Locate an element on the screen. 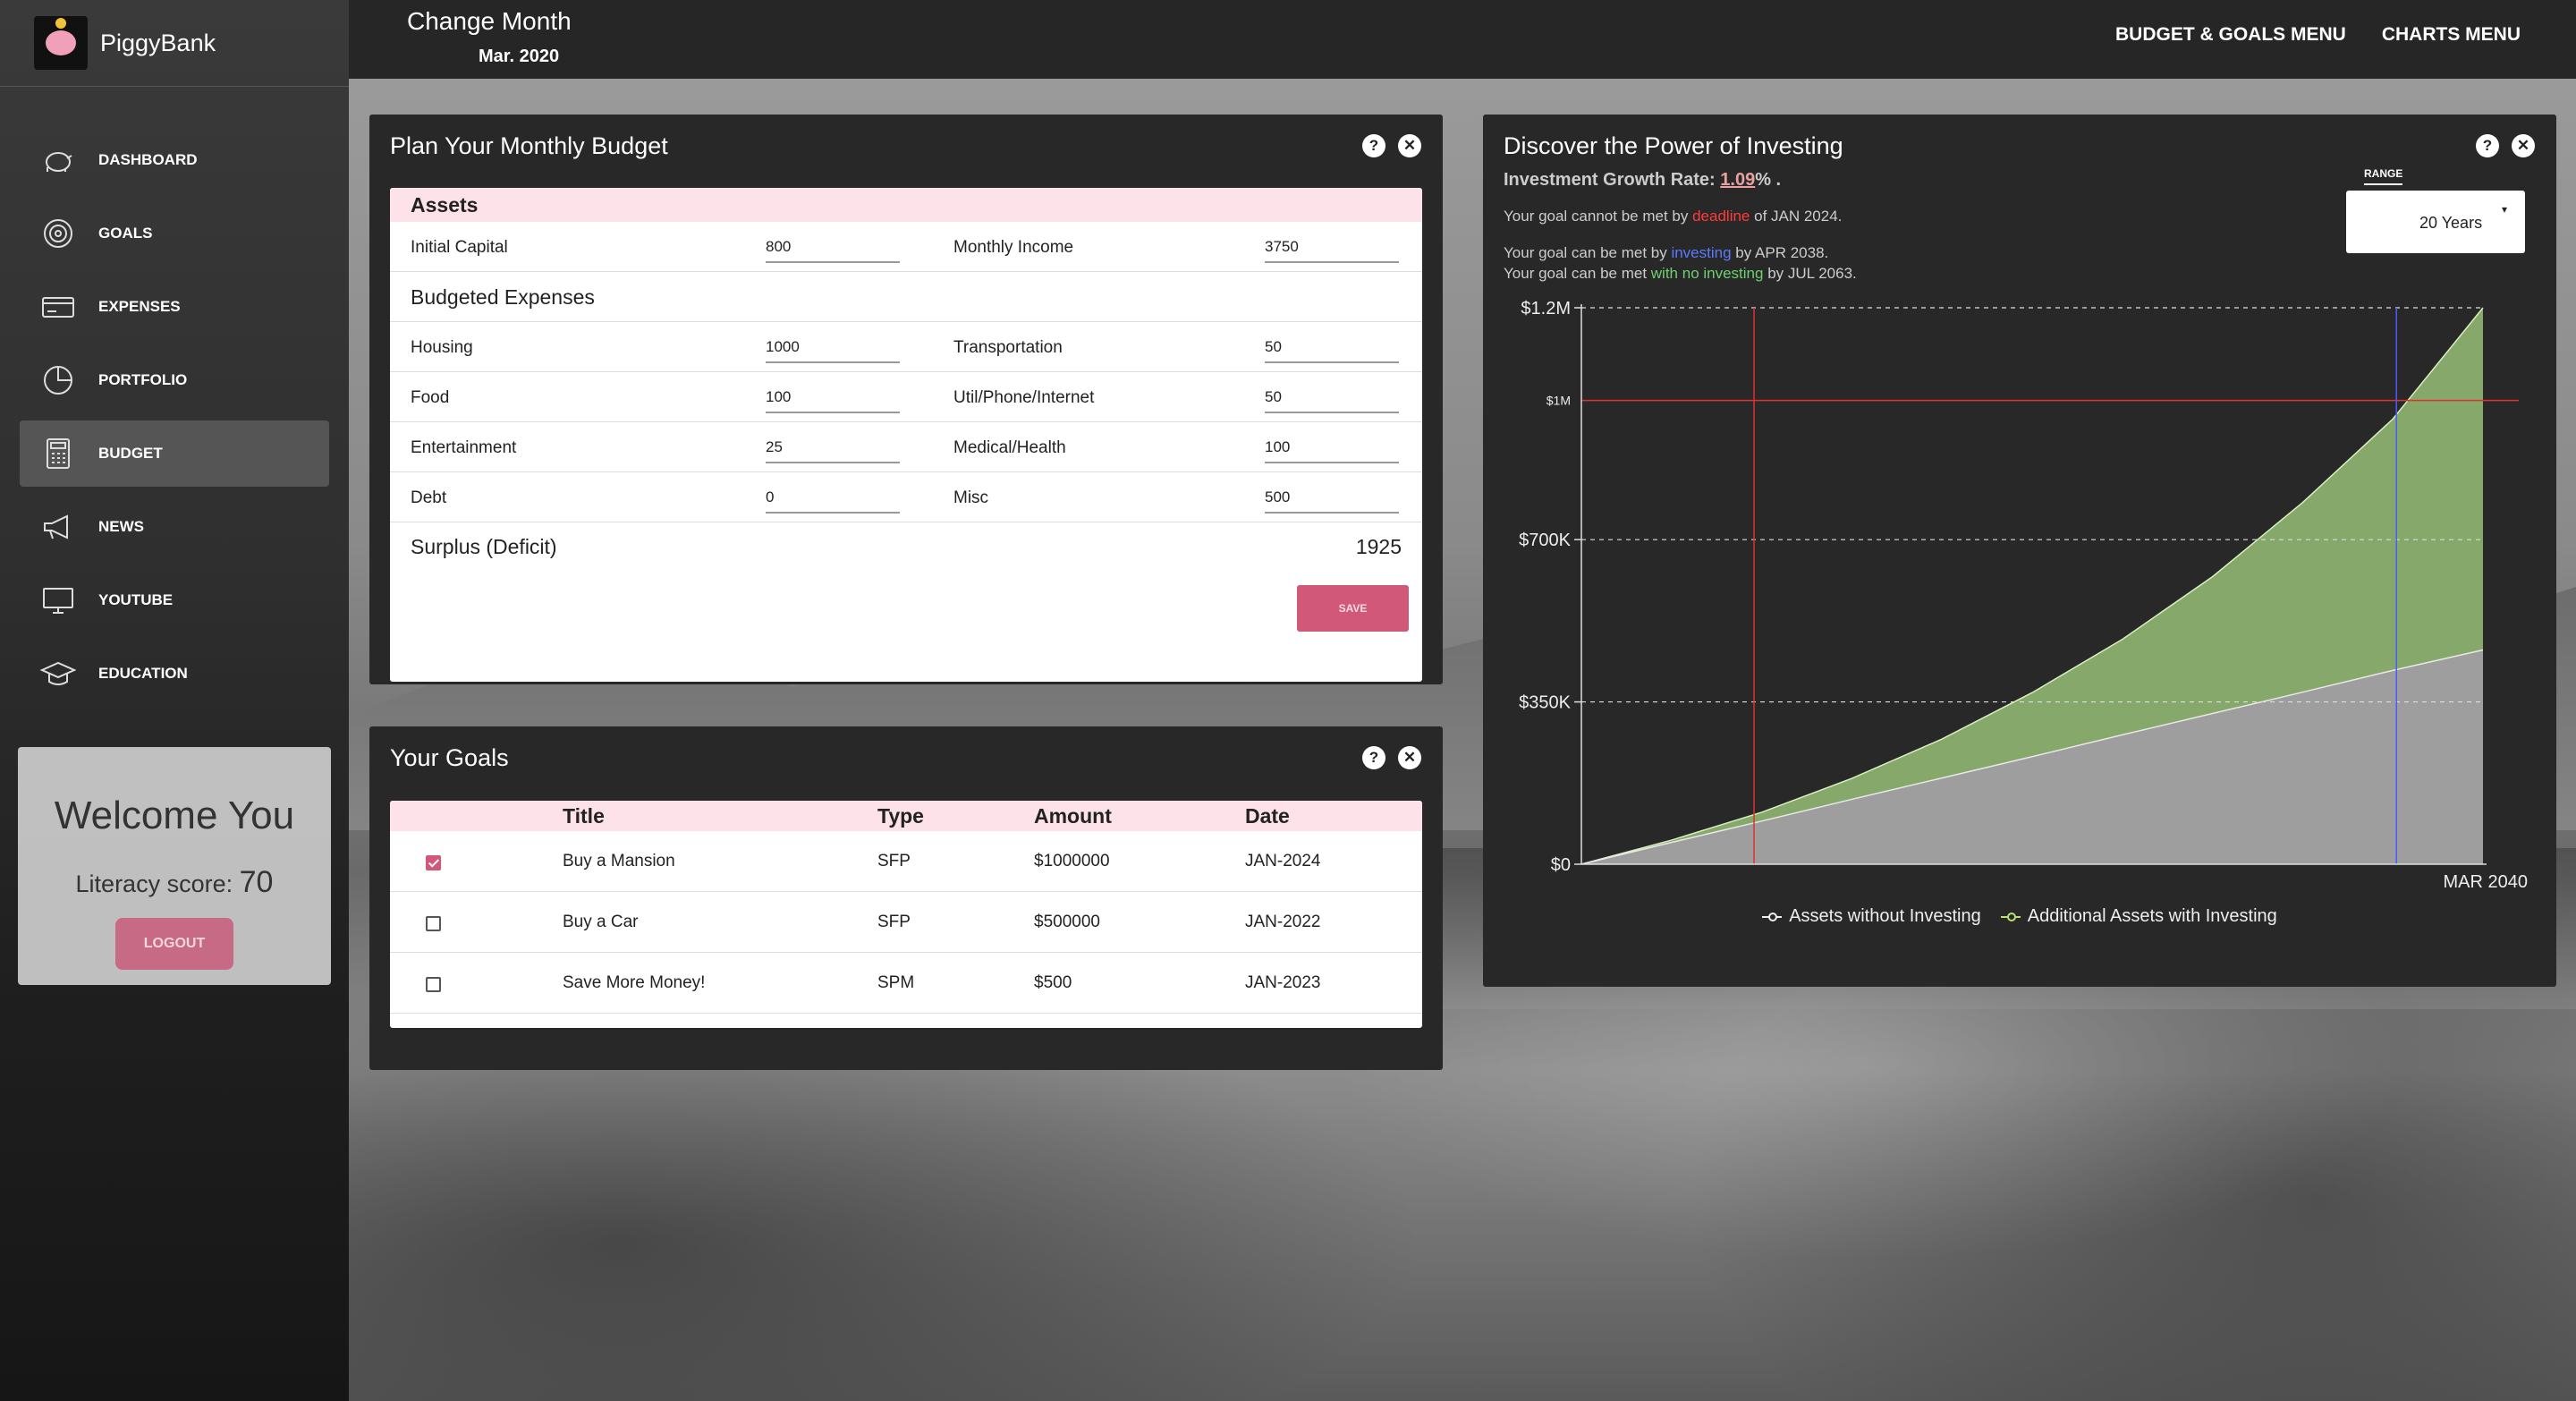  sidebar-item-label: EXPENSES is located at coordinates (139, 306).